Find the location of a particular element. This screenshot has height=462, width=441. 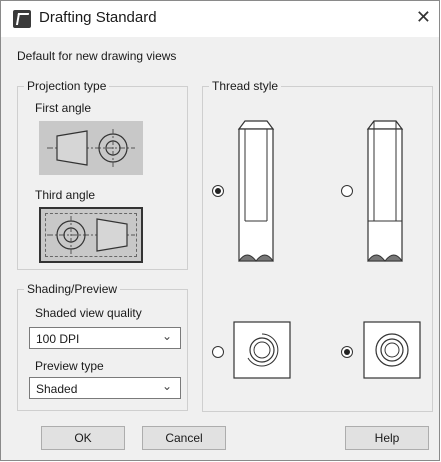

close-icon: ✕ is located at coordinates (423, 17).